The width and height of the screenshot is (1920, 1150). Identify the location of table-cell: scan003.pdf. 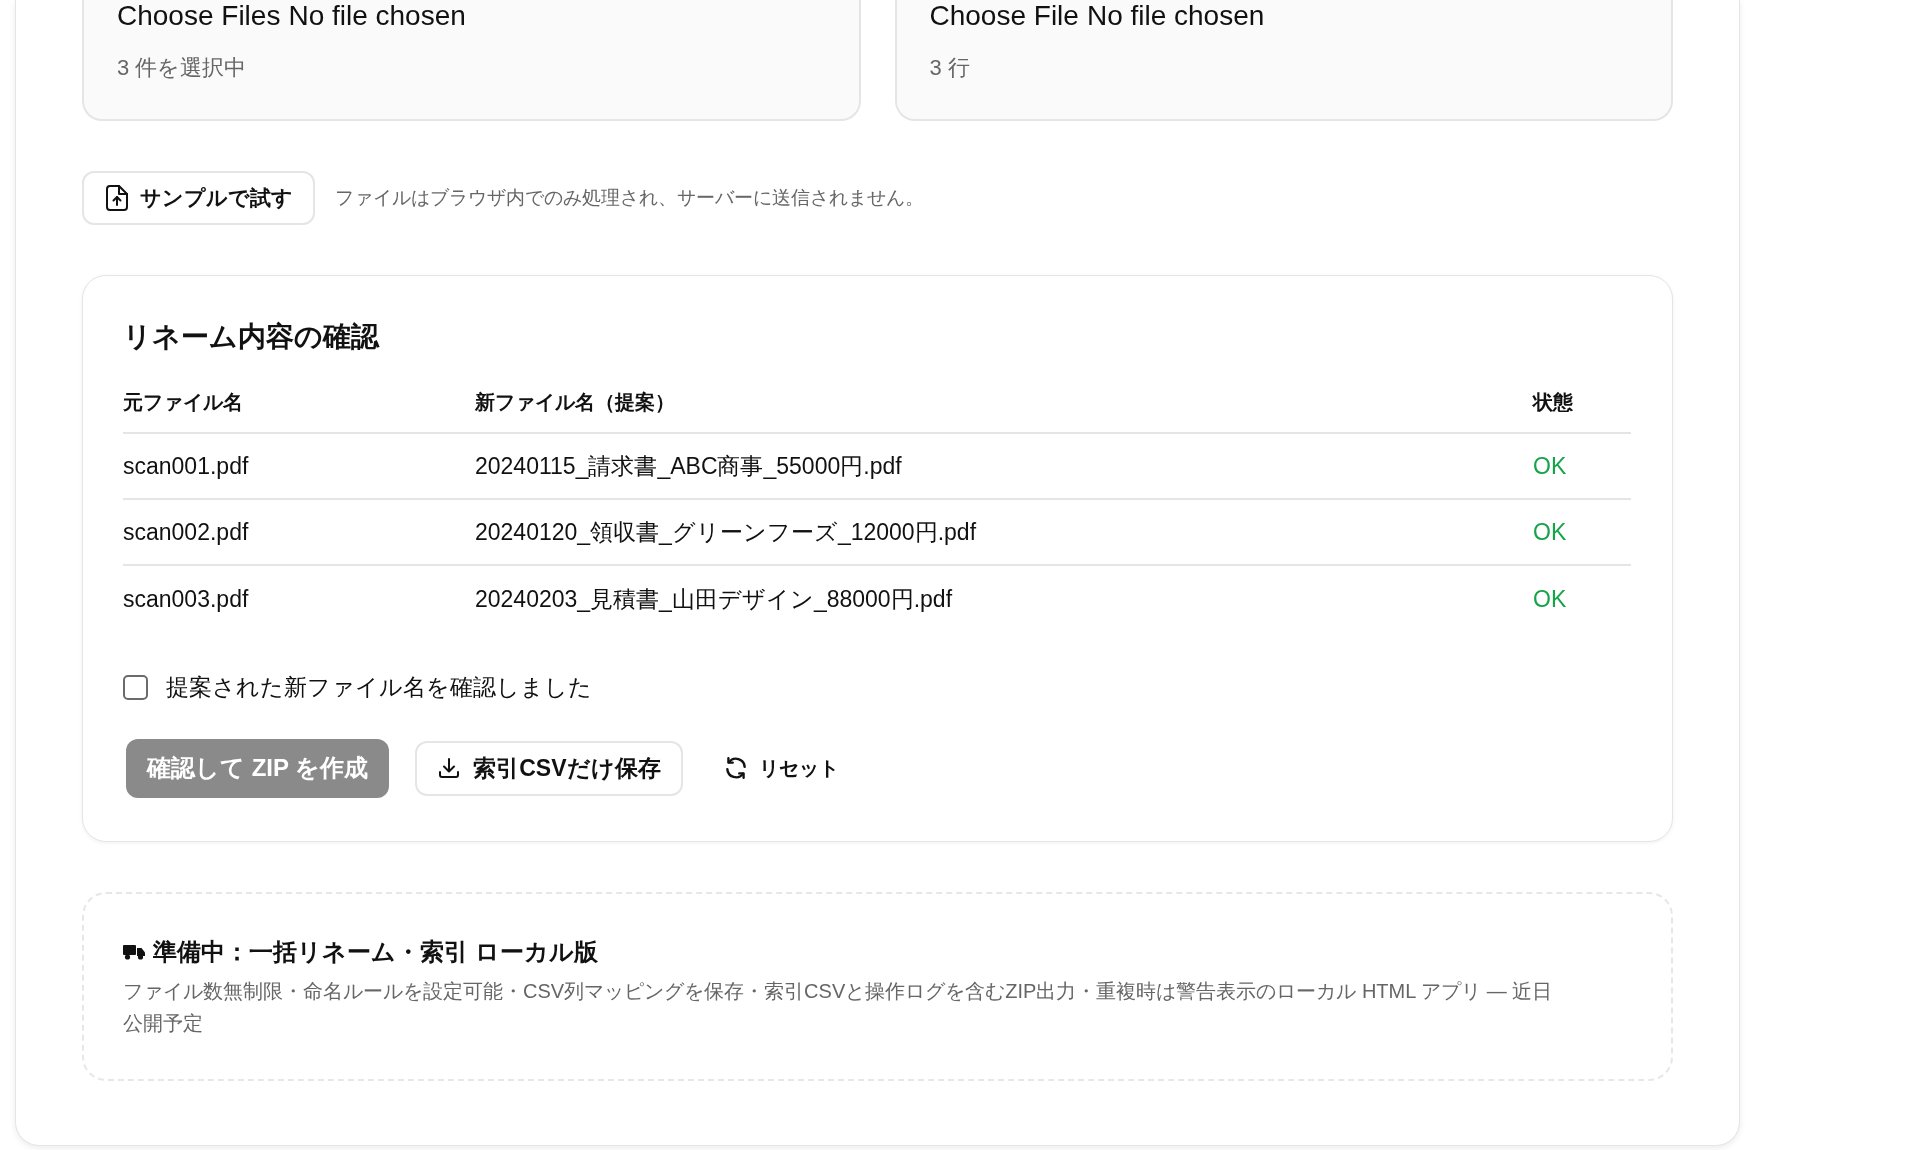
(186, 598).